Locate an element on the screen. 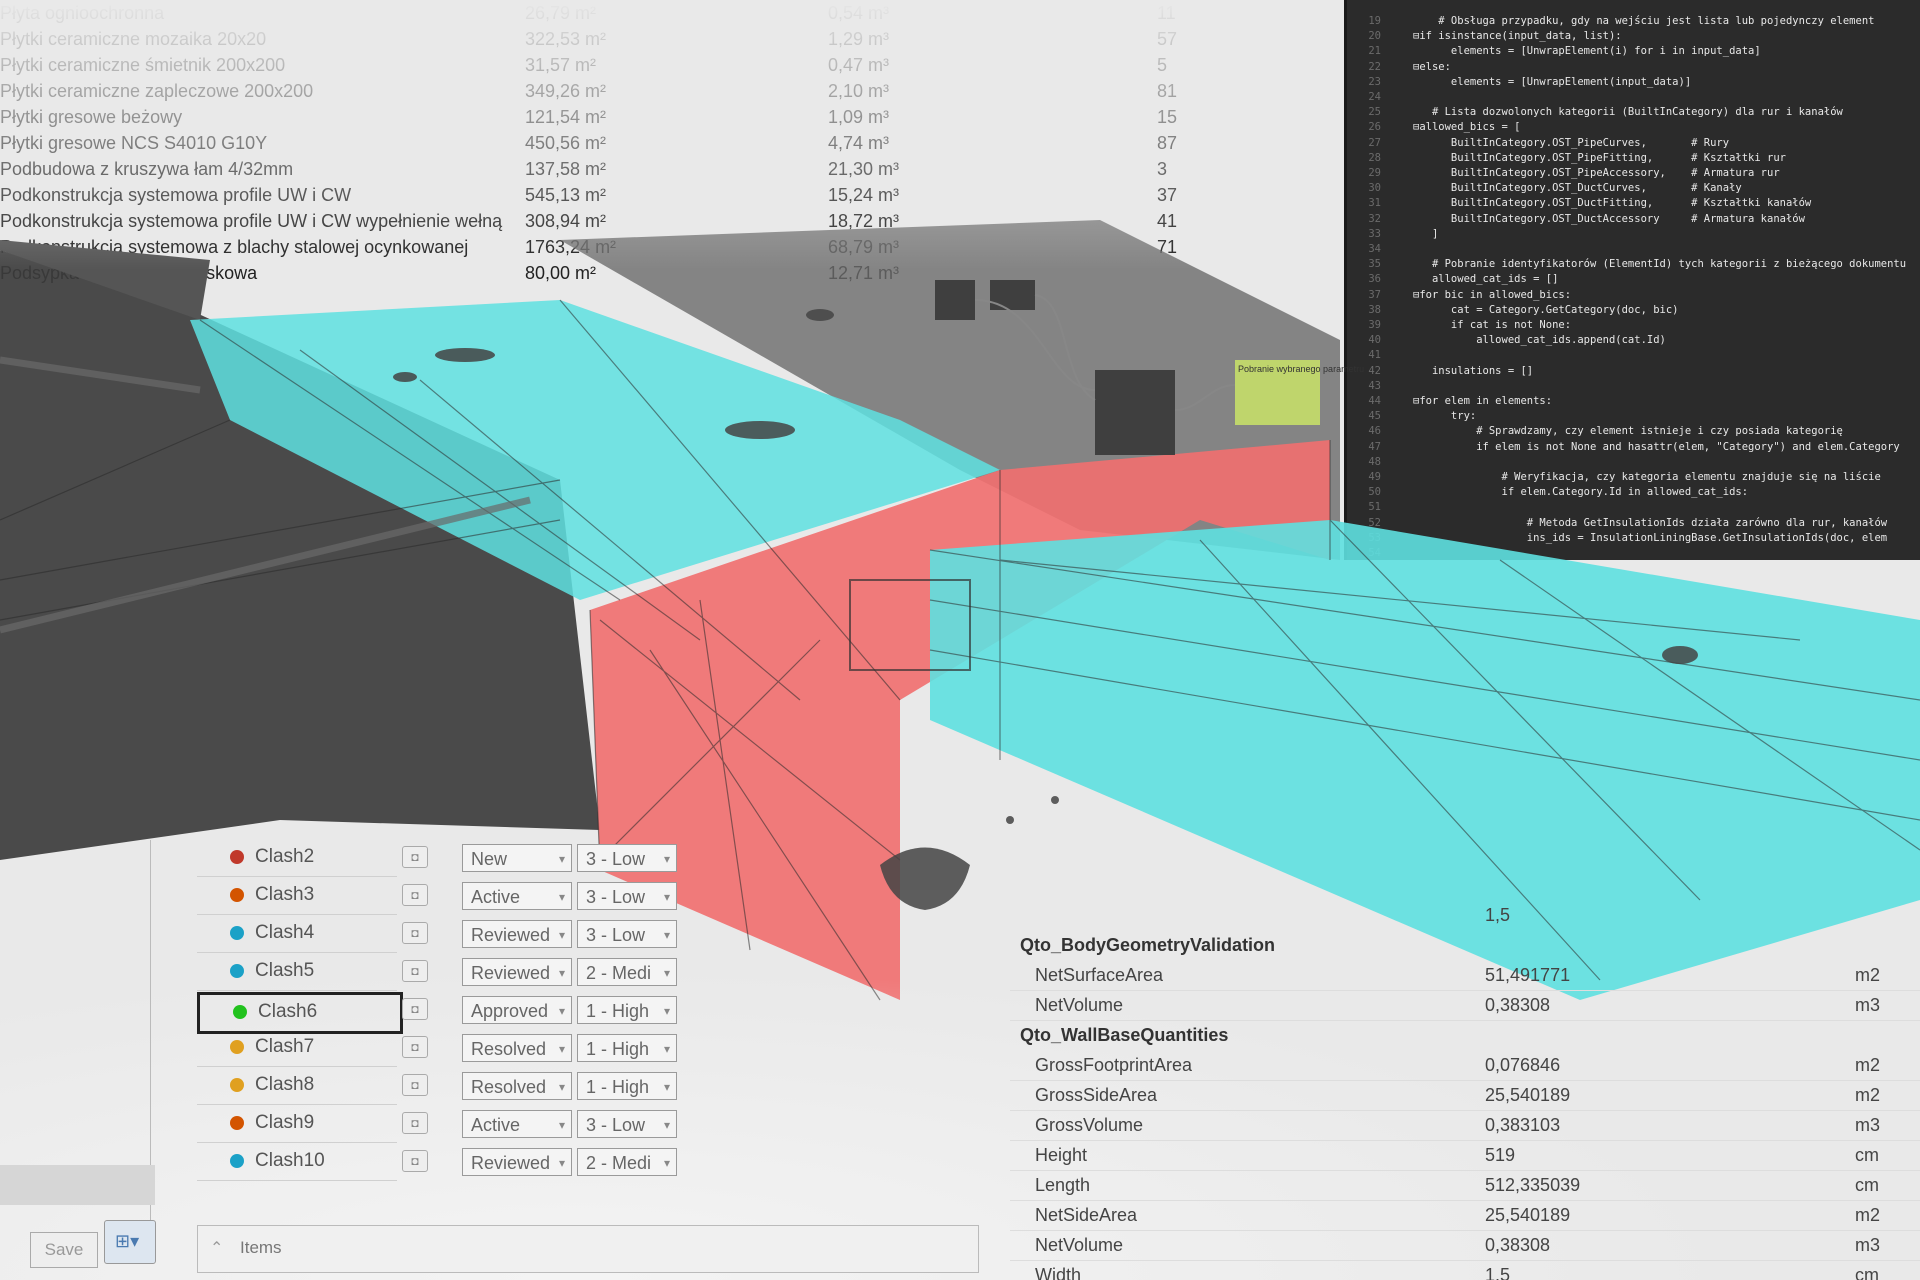 The width and height of the screenshot is (1920, 1280). clash-name-cell: Clash2 is located at coordinates (297, 858).